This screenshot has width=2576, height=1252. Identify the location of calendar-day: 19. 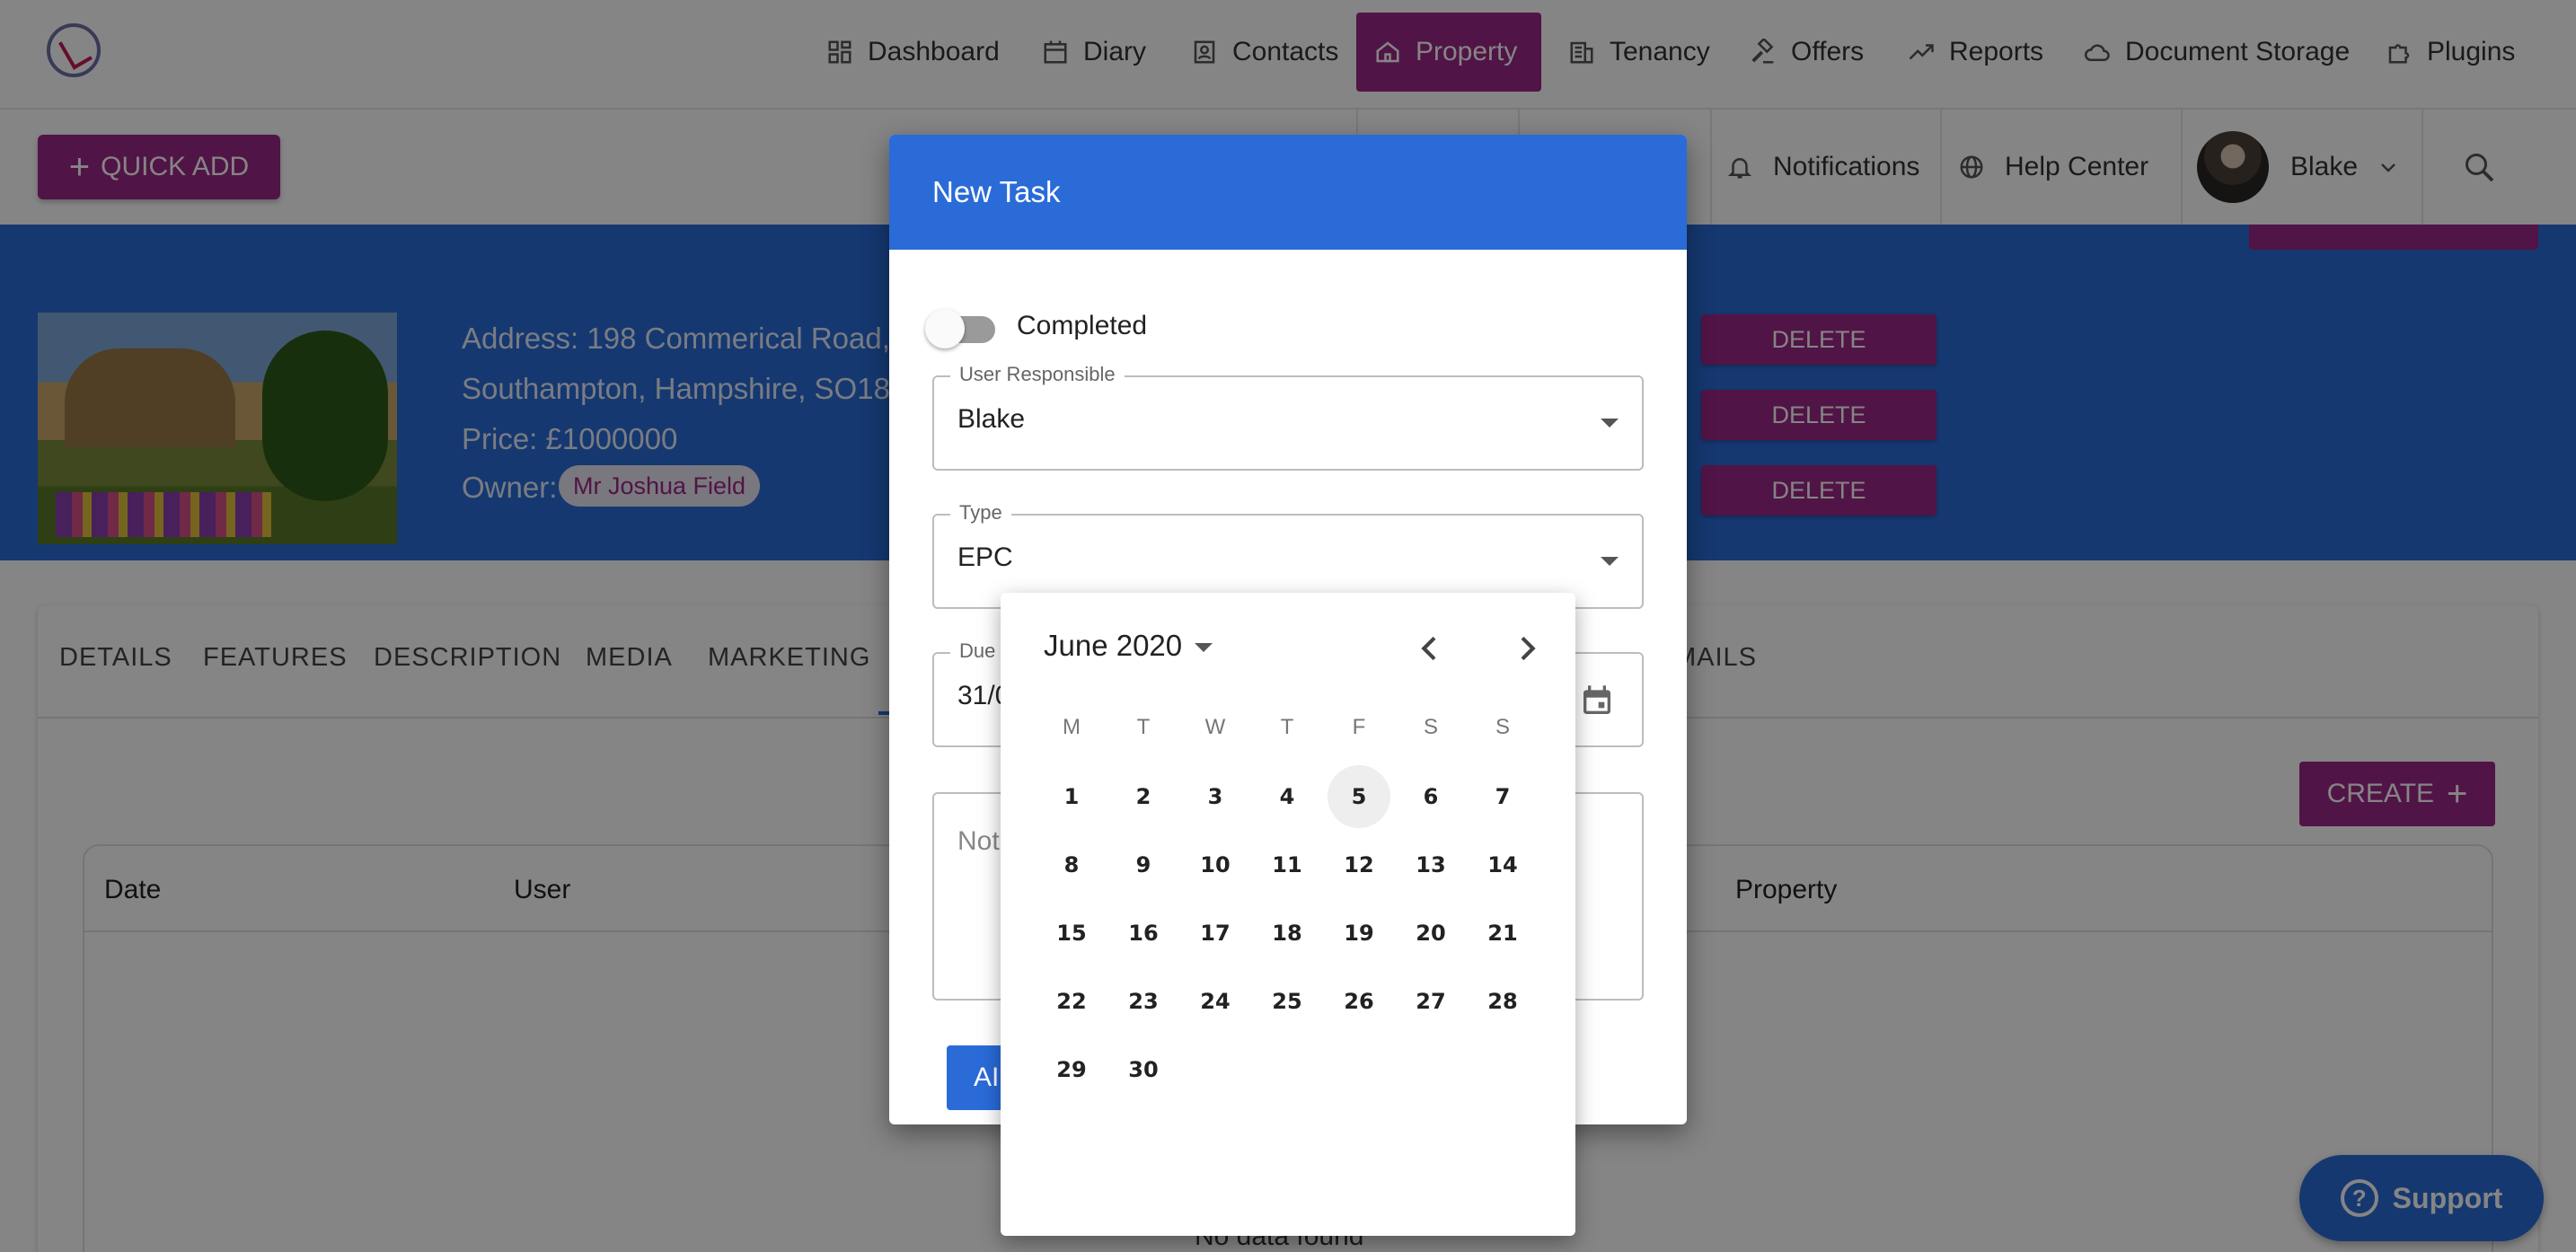
(1359, 933).